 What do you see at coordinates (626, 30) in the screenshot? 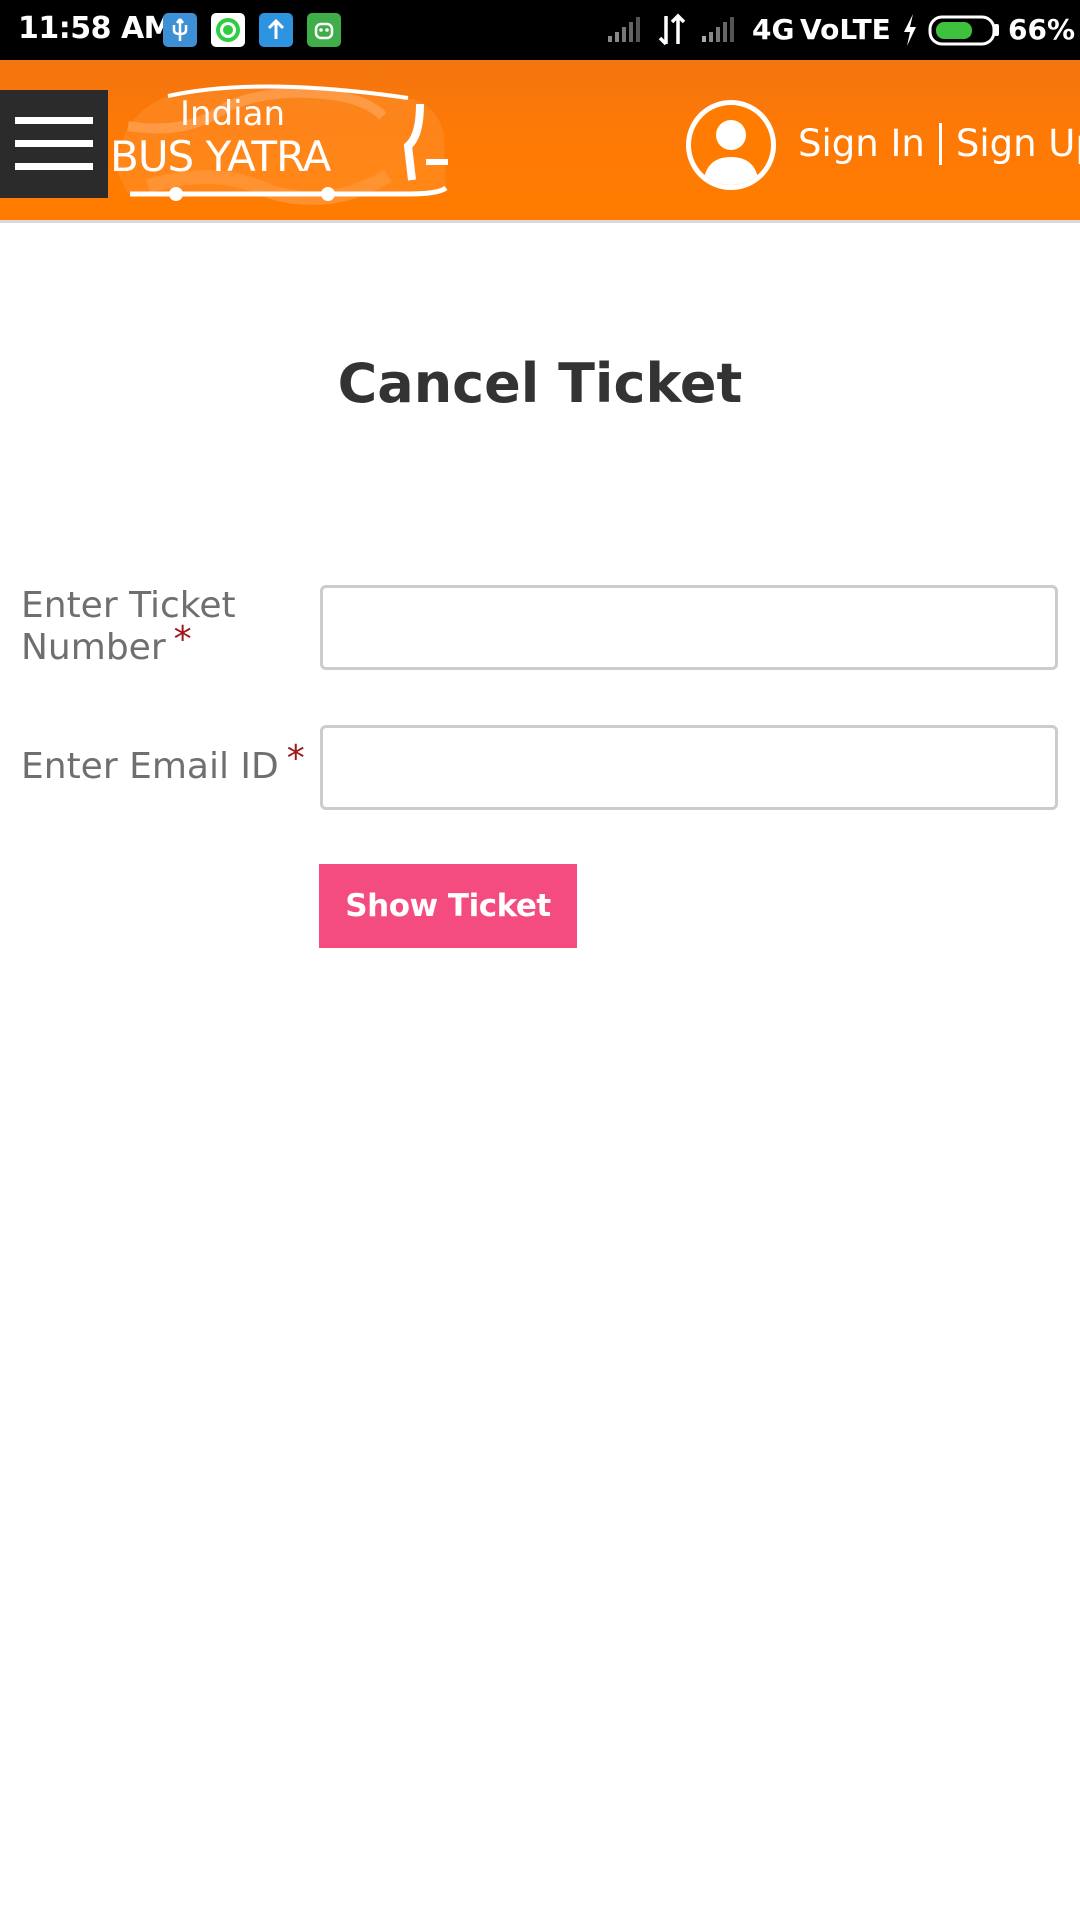
I see `signal-1-icon` at bounding box center [626, 30].